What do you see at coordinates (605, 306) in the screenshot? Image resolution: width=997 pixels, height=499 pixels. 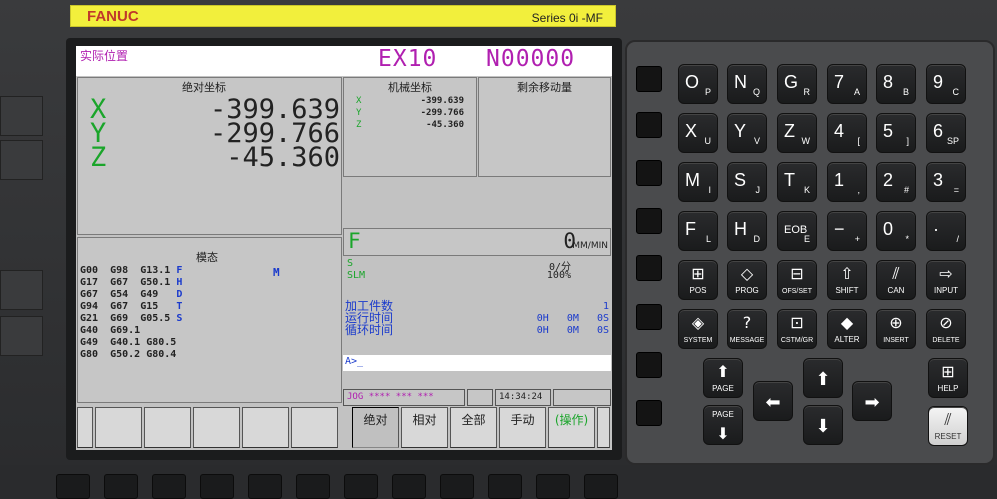 I see `parts-count-value: 1` at bounding box center [605, 306].